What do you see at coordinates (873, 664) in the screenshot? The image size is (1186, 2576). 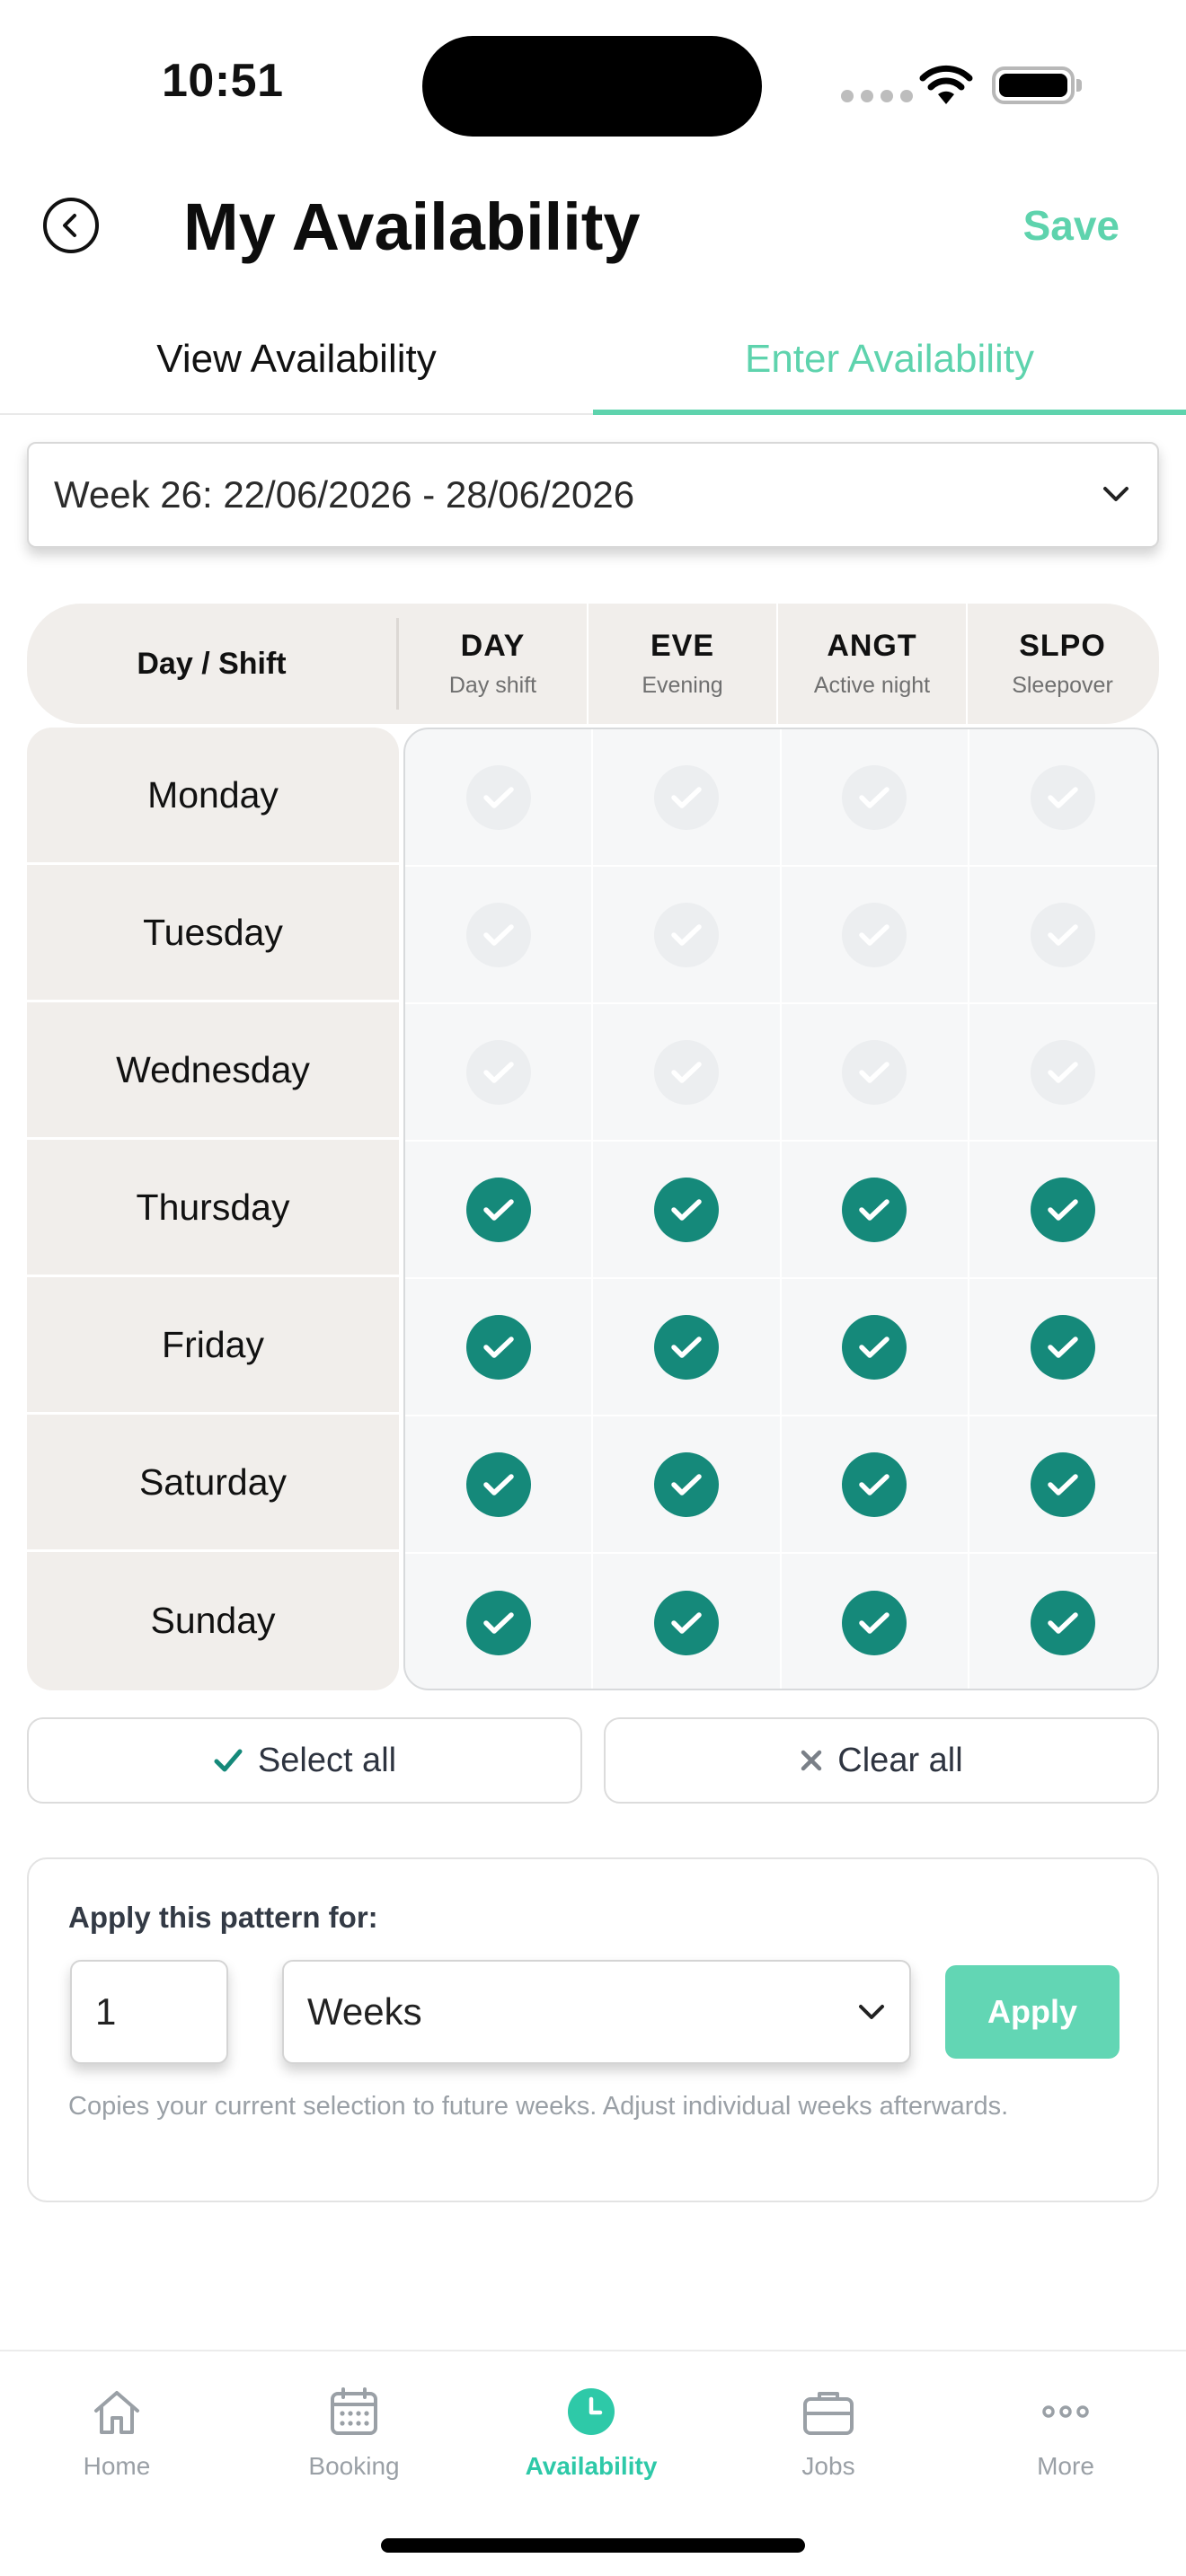 I see `shift-header-angt: ANGT Active night` at bounding box center [873, 664].